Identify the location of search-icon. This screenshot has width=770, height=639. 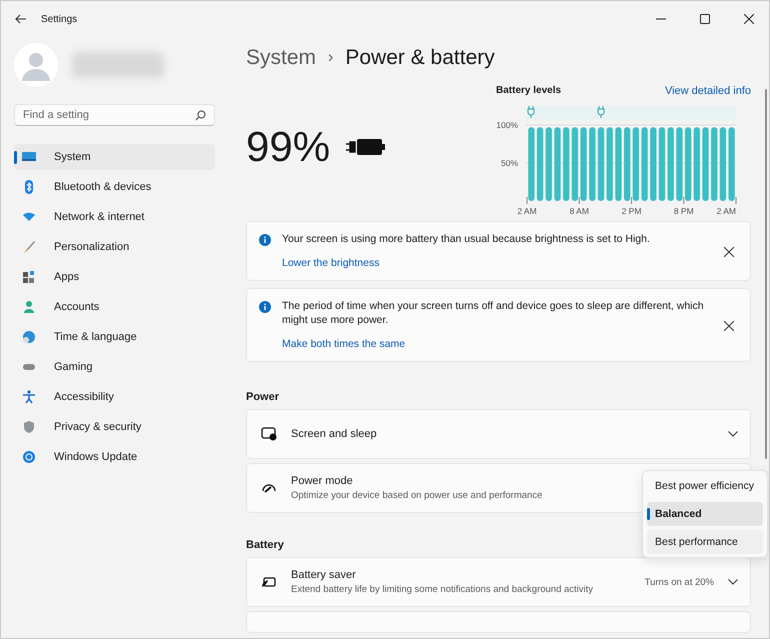
(200, 115).